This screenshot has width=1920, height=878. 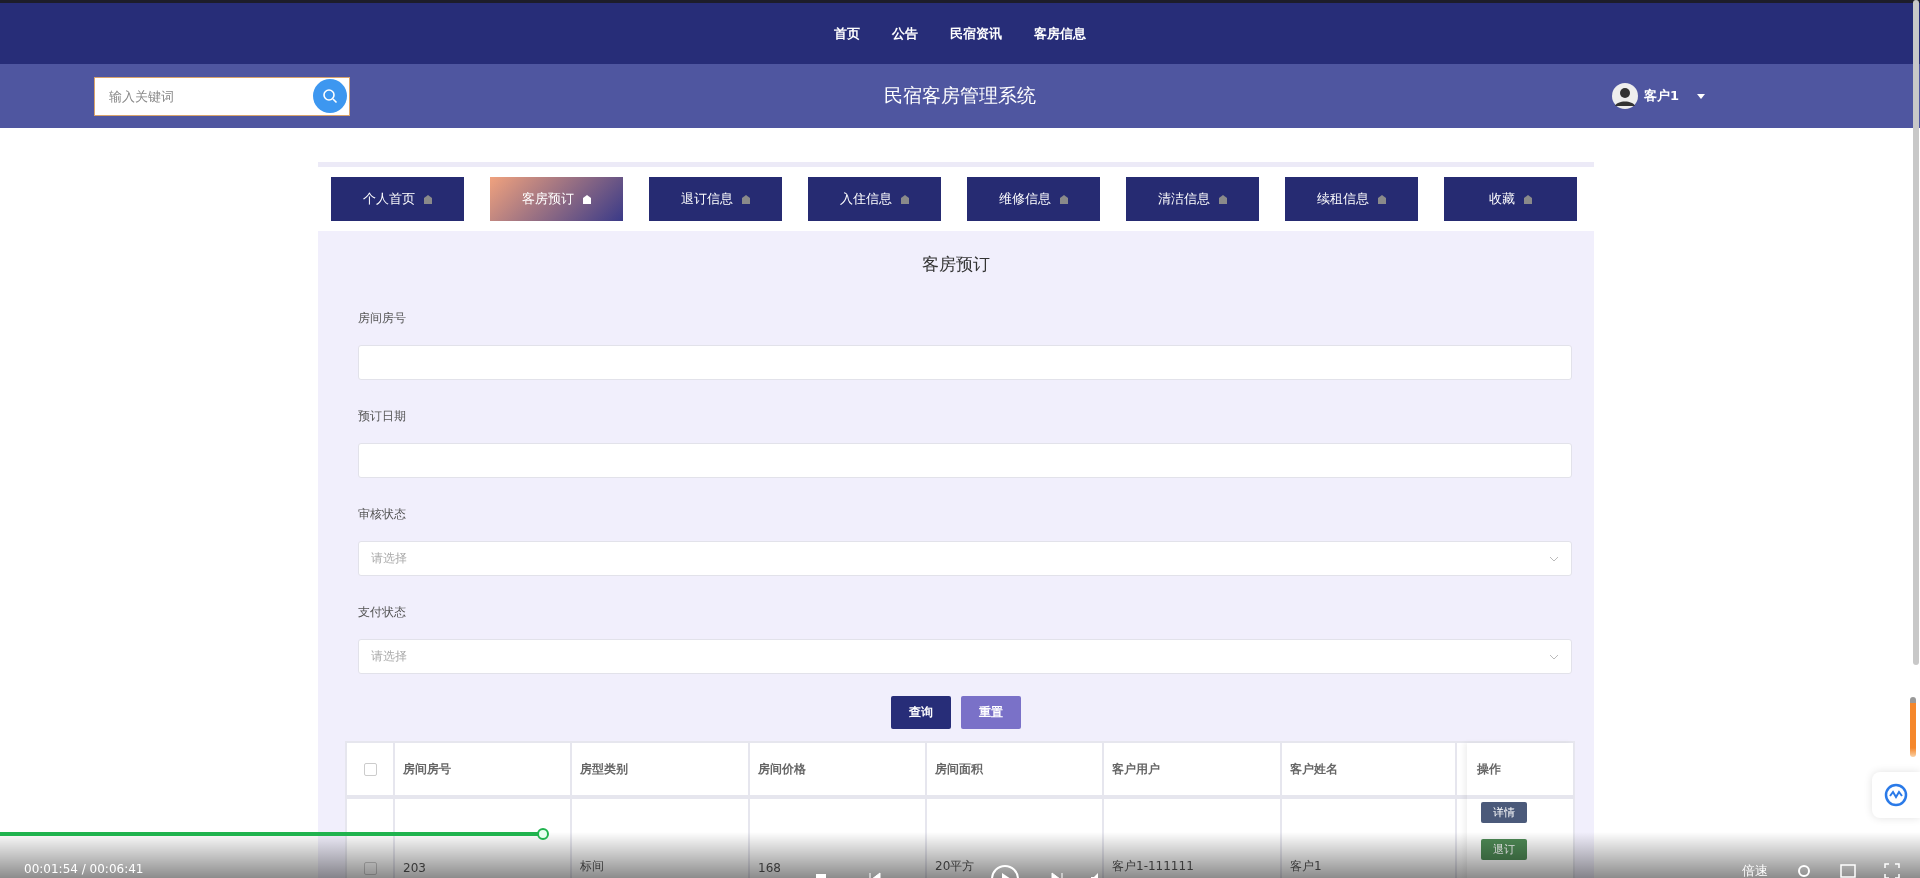 I want to click on video-time: 00:01:54 / 00:06:41, so click(x=84, y=869).